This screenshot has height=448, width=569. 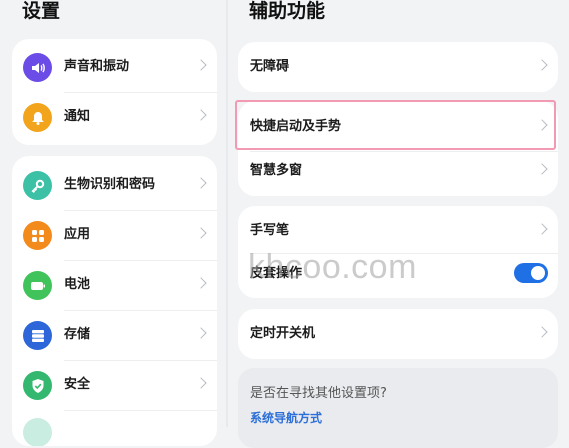 What do you see at coordinates (287, 11) in the screenshot?
I see `page-title: 辅助功能` at bounding box center [287, 11].